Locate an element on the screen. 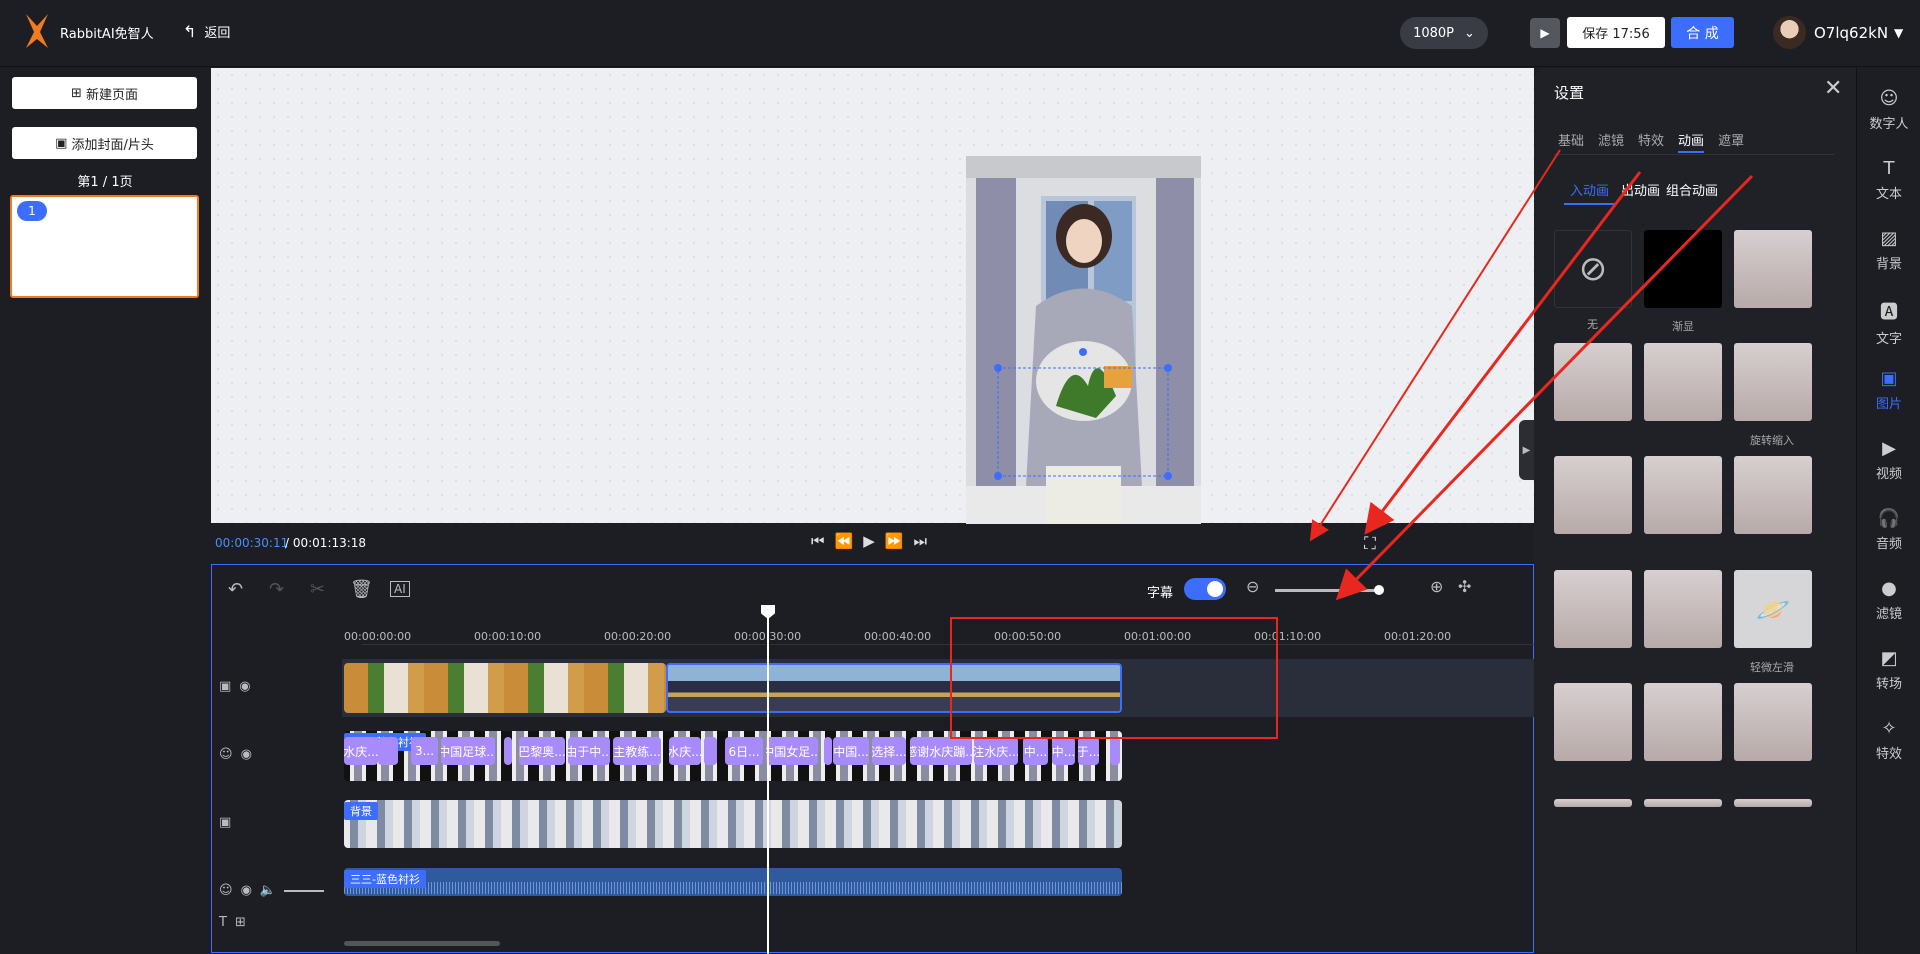  subtab-out: 出动画 is located at coordinates (1640, 192).